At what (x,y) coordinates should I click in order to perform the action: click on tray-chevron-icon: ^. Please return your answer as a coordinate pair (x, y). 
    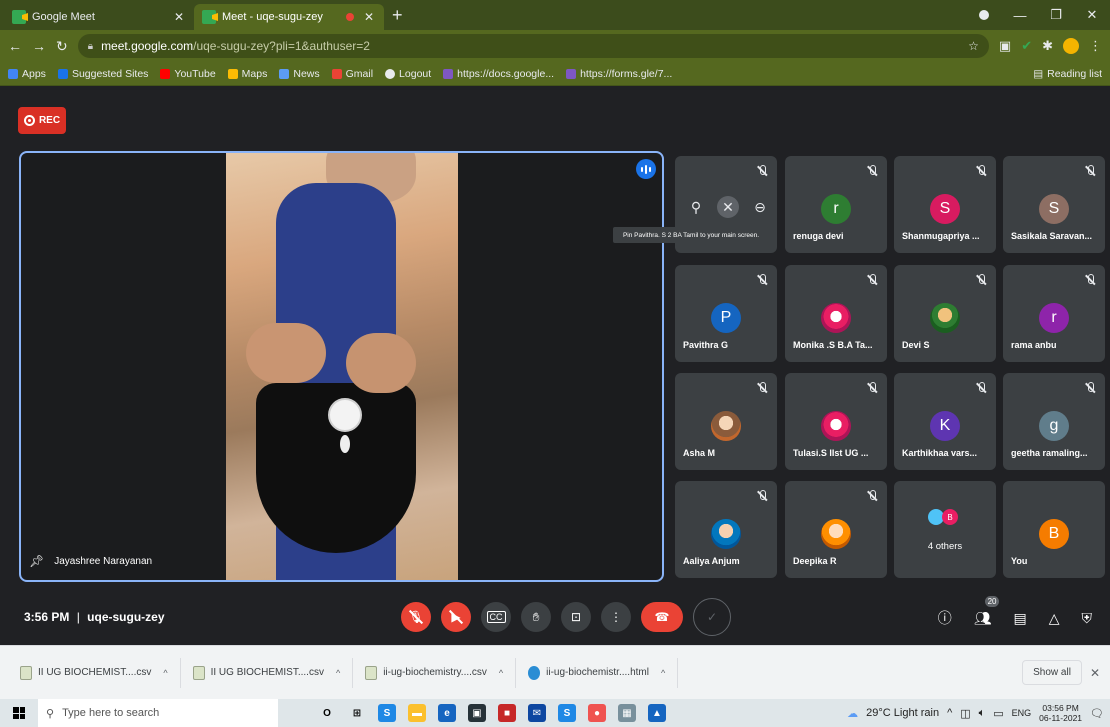
    Looking at the image, I should click on (949, 713).